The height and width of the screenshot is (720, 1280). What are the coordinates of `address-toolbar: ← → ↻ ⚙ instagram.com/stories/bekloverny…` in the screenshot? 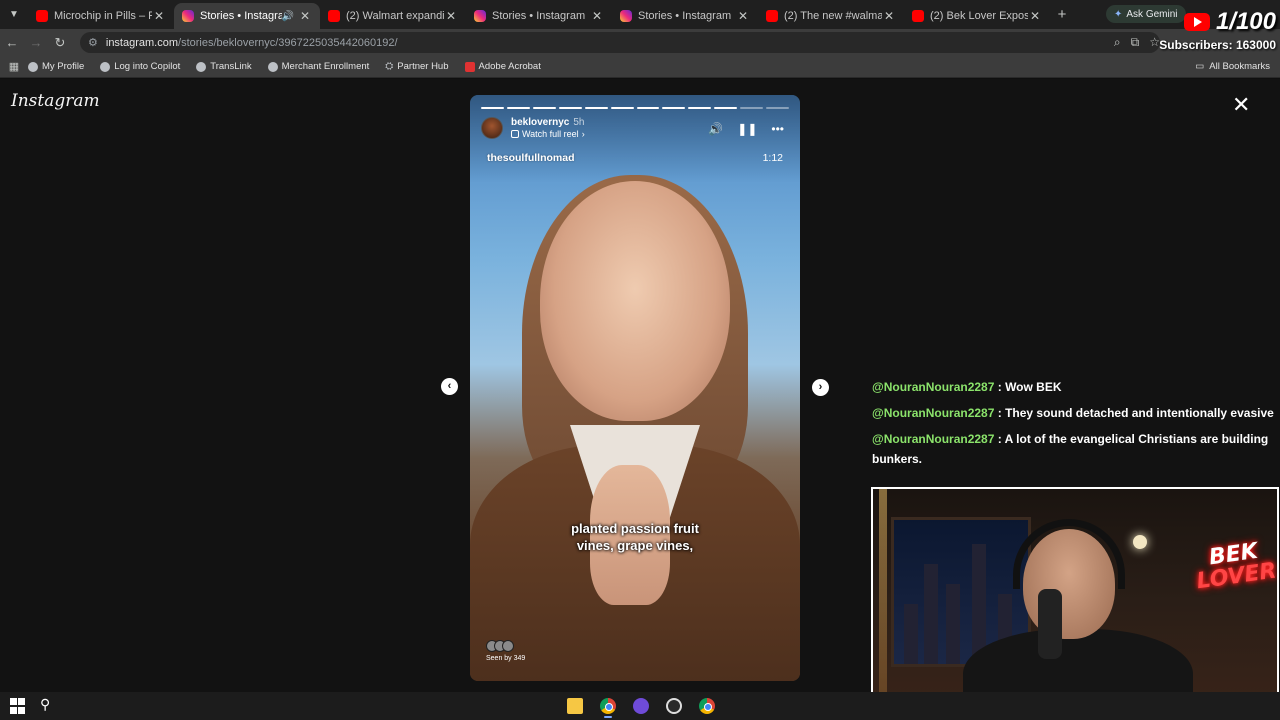 It's located at (640, 42).